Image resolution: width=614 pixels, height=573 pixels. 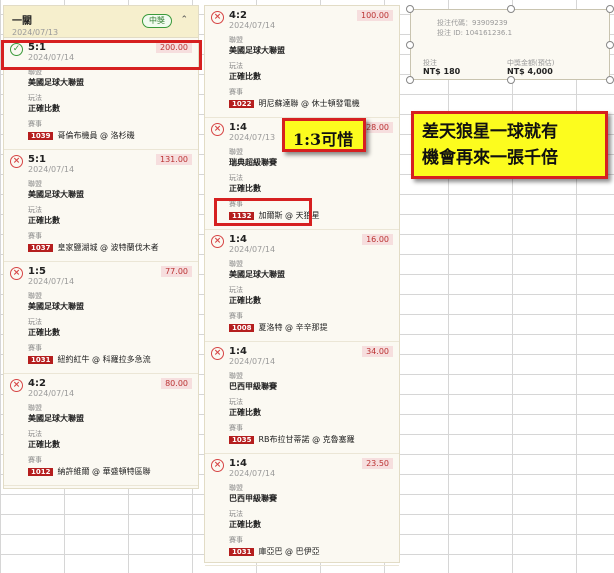 I want to click on bet-amount: 100.00, so click(x=375, y=15).